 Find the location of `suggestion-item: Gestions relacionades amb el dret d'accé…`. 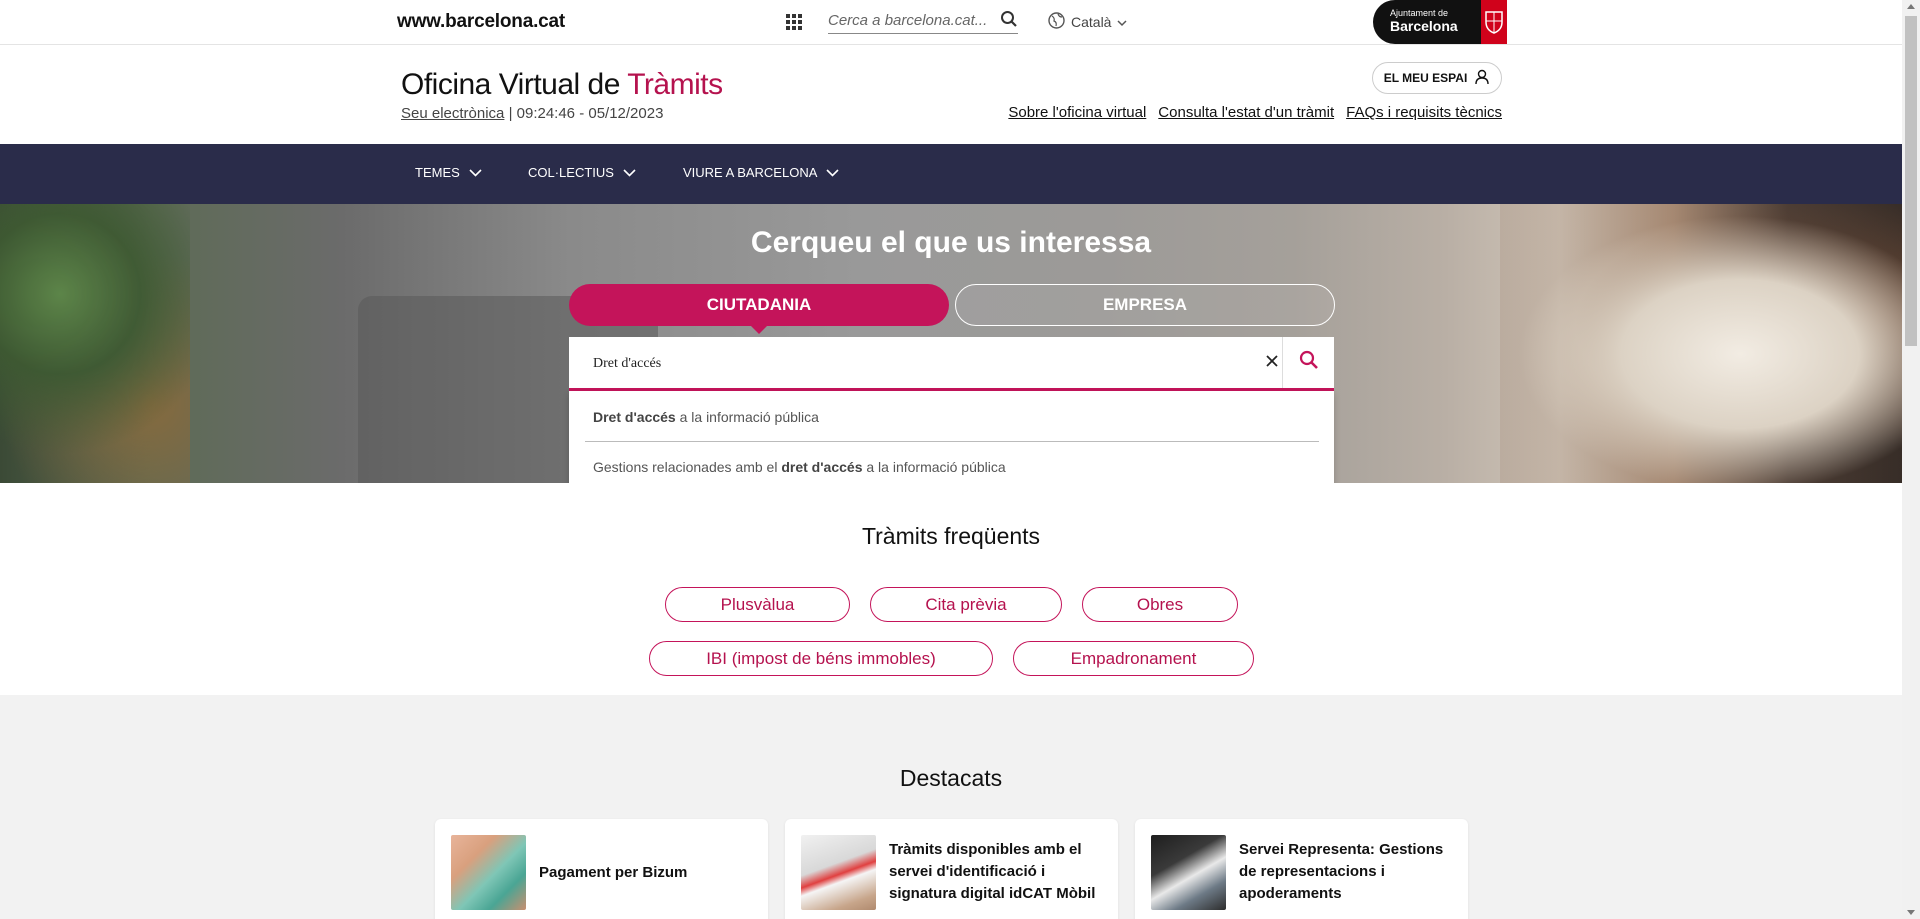

suggestion-item: Gestions relacionades amb el dret d'accé… is located at coordinates (799, 467).